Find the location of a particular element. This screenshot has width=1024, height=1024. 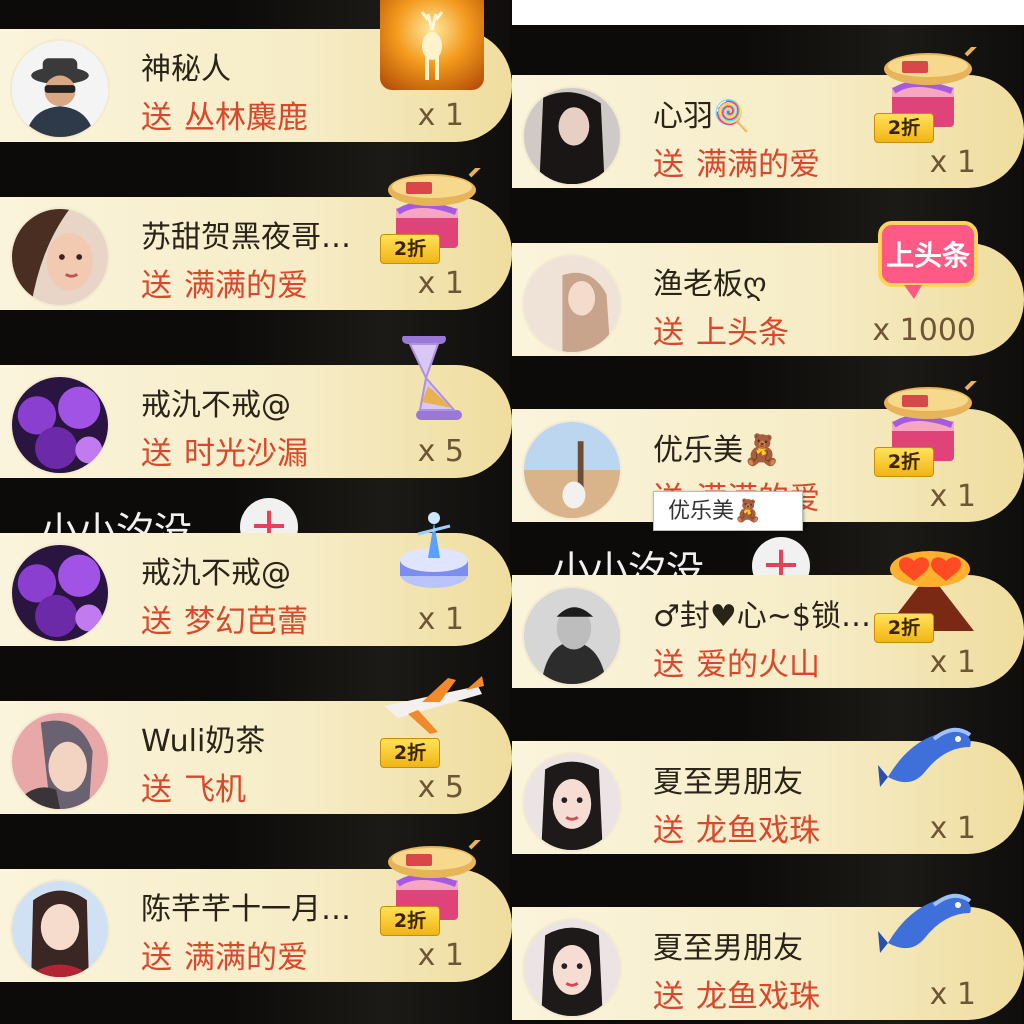

gift-message-row: 陈芊芊十一月… 送满满的爱 x 1 2折 is located at coordinates (256, 911).